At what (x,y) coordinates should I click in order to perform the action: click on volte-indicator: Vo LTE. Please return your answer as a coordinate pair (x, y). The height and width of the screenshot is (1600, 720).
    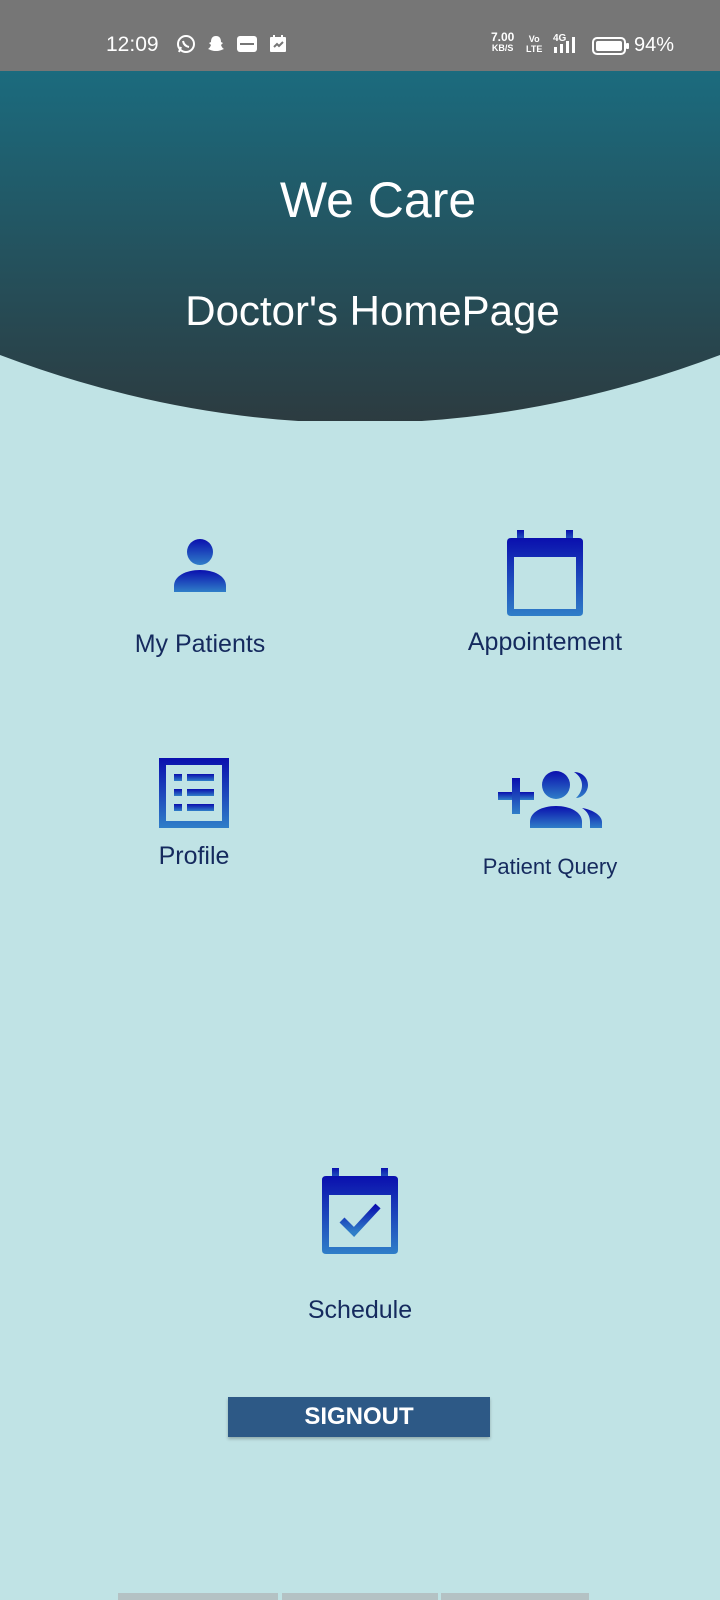
    Looking at the image, I should click on (534, 44).